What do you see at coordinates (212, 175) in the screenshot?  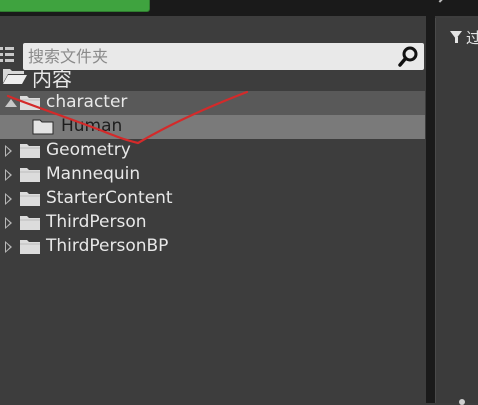 I see `tree-item-mannequin: Mannequin` at bounding box center [212, 175].